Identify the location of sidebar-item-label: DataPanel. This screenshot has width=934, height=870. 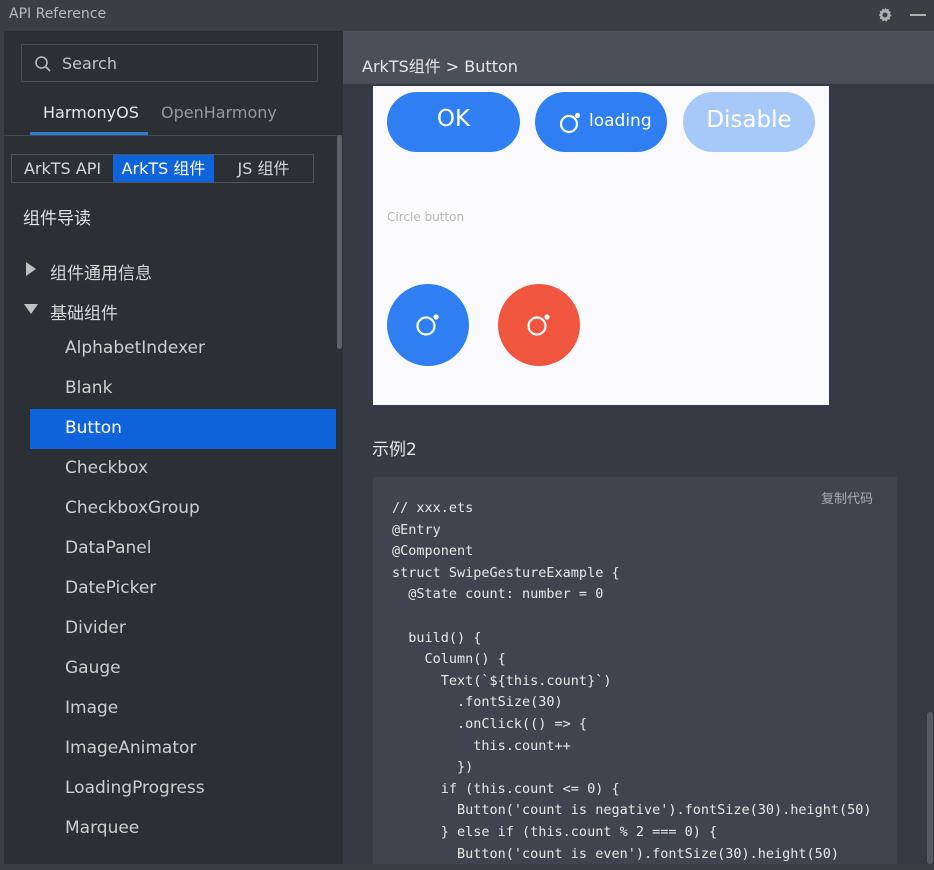
(108, 548).